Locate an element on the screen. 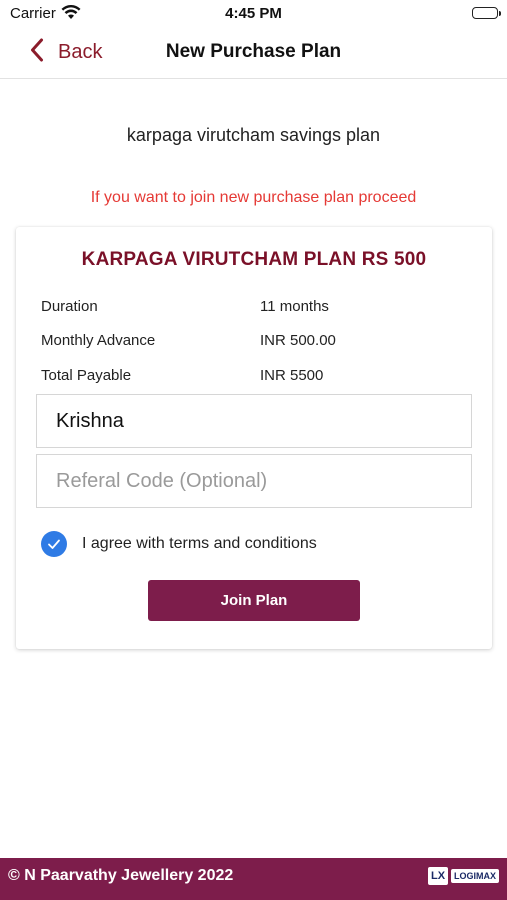 Image resolution: width=507 pixels, height=900 pixels. navigation-bar: Back New Purchase Plan is located at coordinates (253, 53).